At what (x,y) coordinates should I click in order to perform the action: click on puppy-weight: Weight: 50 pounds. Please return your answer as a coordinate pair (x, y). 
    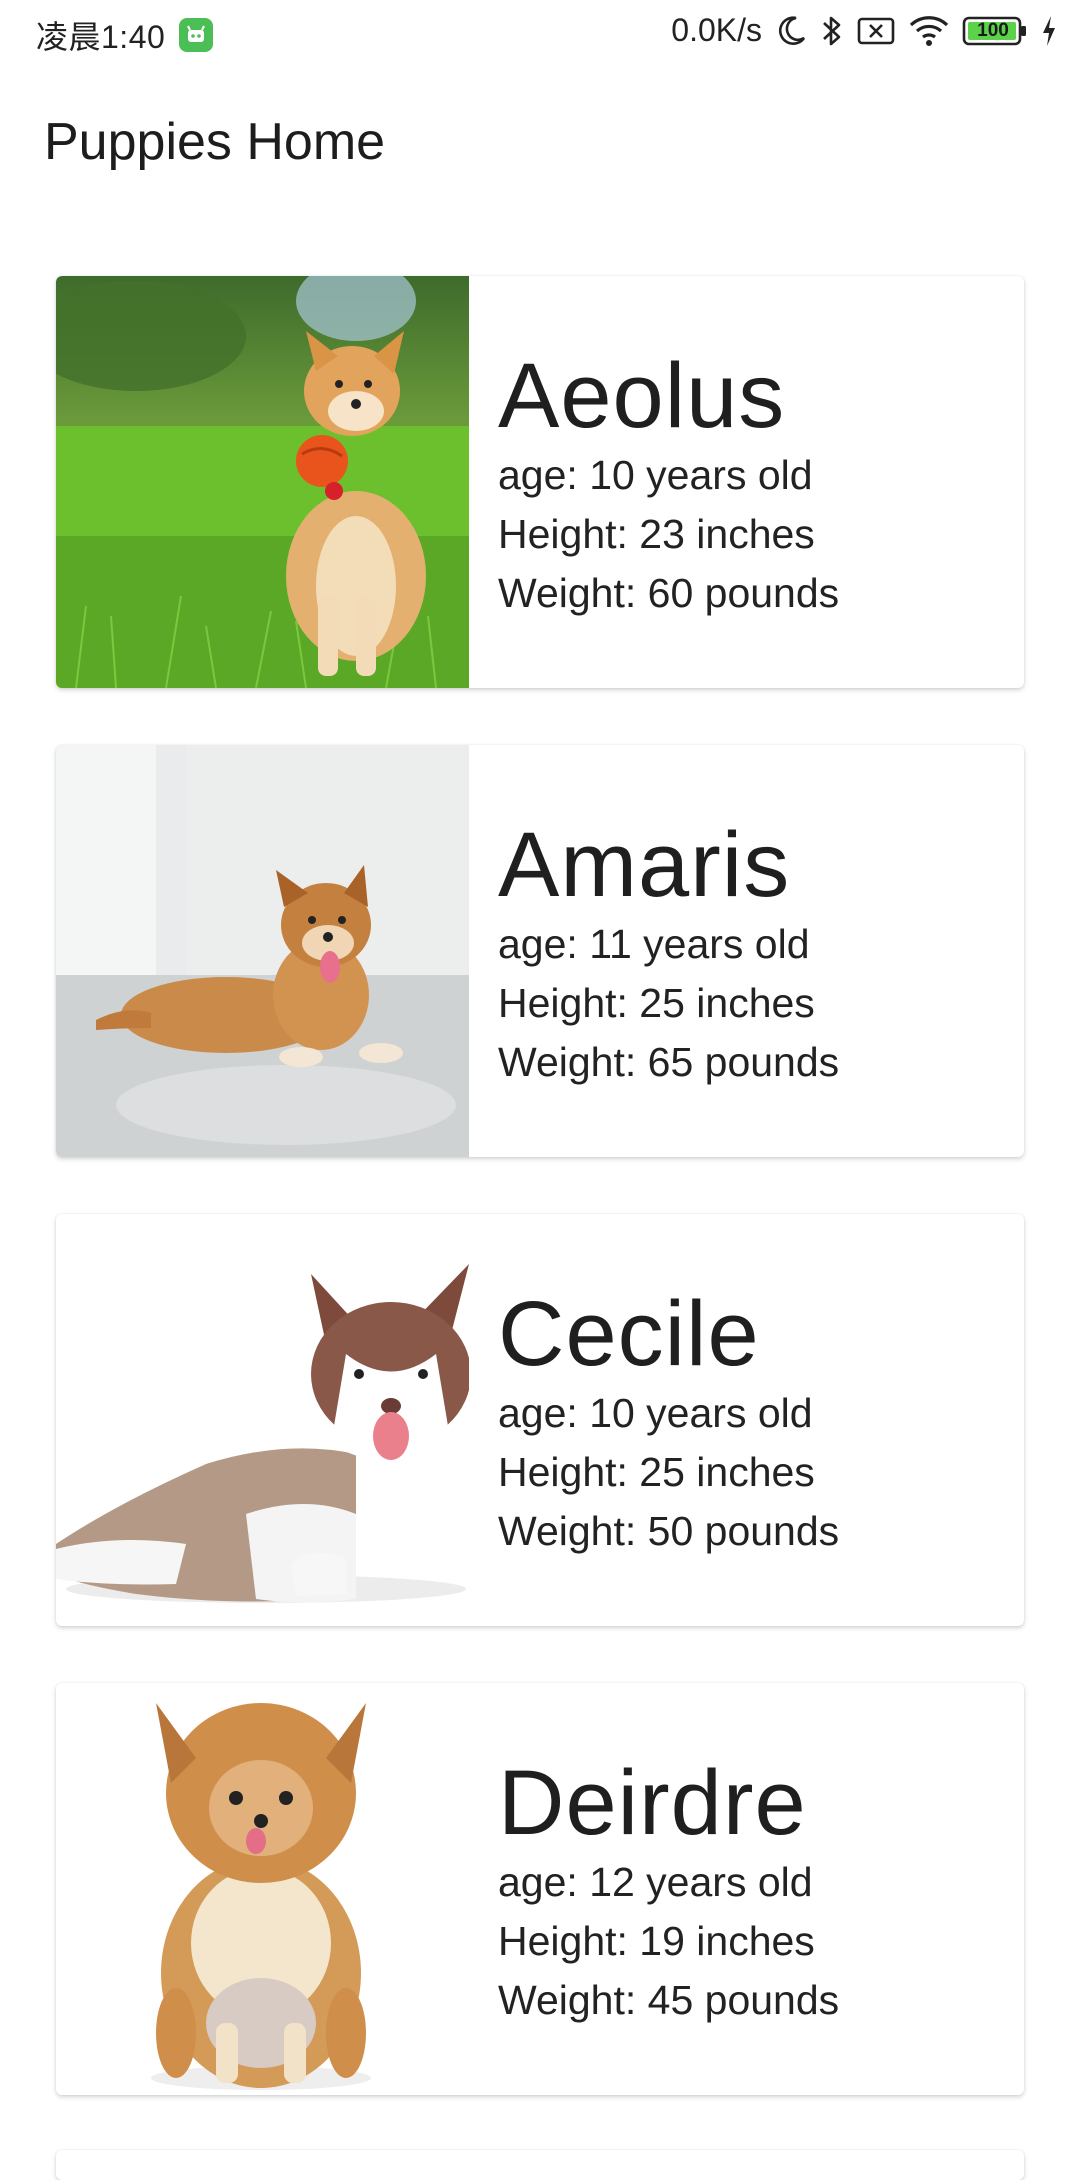
    Looking at the image, I should click on (669, 1531).